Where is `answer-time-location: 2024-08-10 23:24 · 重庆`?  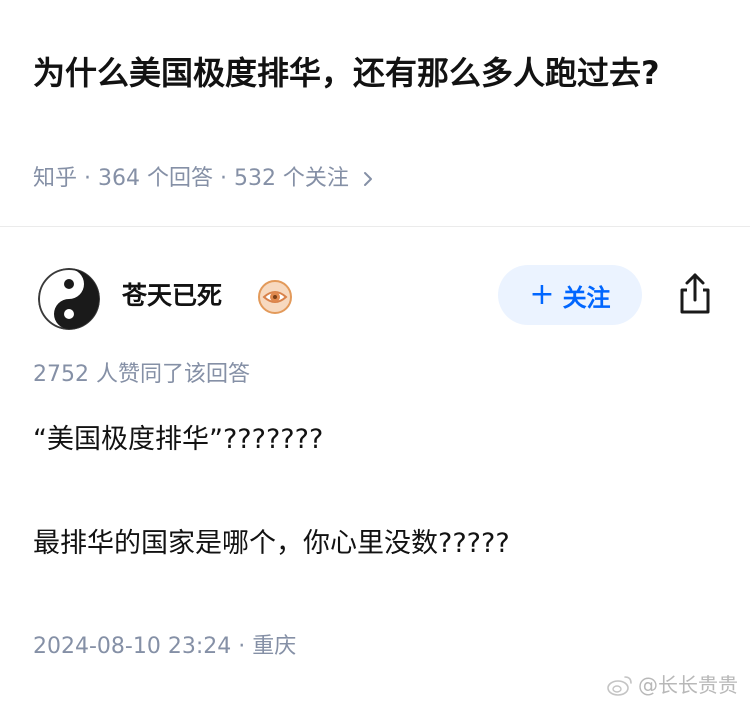
answer-time-location: 2024-08-10 23:24 · 重庆 is located at coordinates (165, 646).